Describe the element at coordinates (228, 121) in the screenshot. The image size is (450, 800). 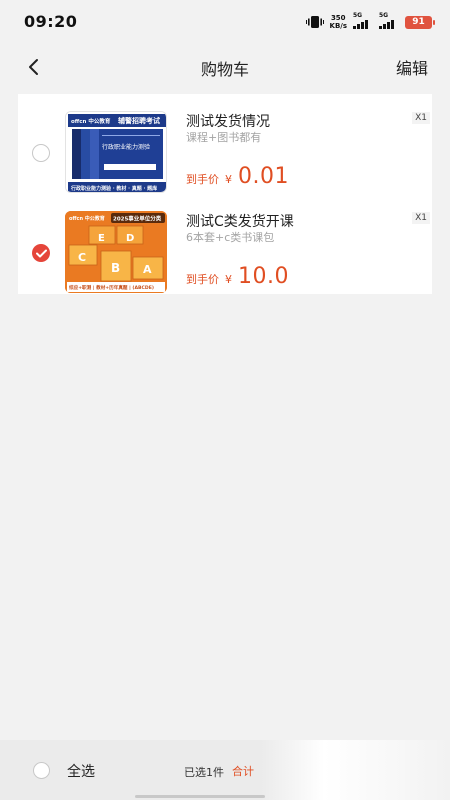
I see `item-title: 测试发货情况` at that location.